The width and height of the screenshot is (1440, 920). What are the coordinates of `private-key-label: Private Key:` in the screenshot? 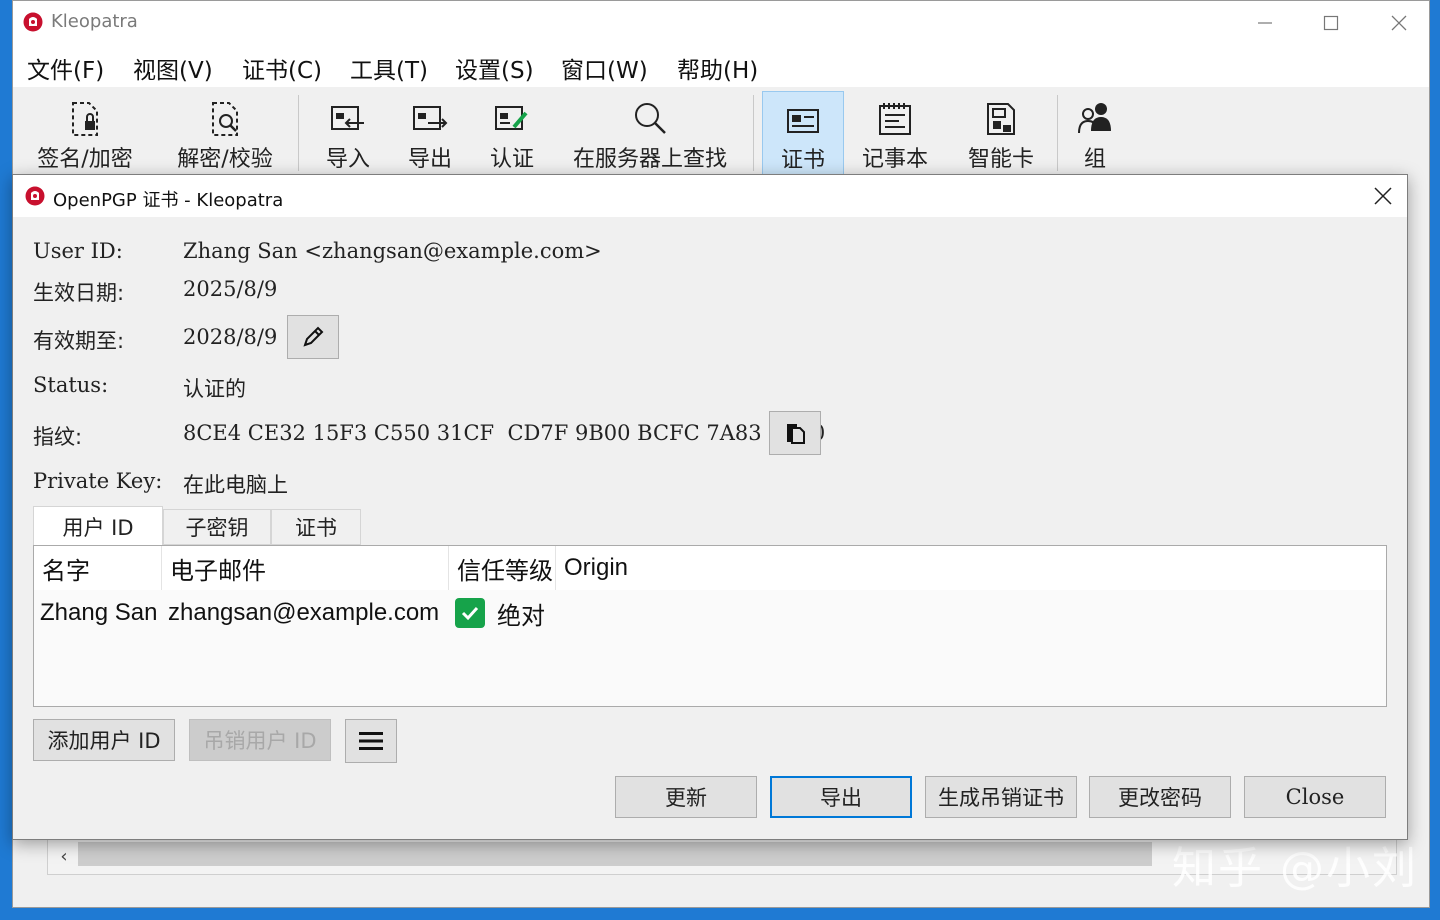 It's located at (98, 481).